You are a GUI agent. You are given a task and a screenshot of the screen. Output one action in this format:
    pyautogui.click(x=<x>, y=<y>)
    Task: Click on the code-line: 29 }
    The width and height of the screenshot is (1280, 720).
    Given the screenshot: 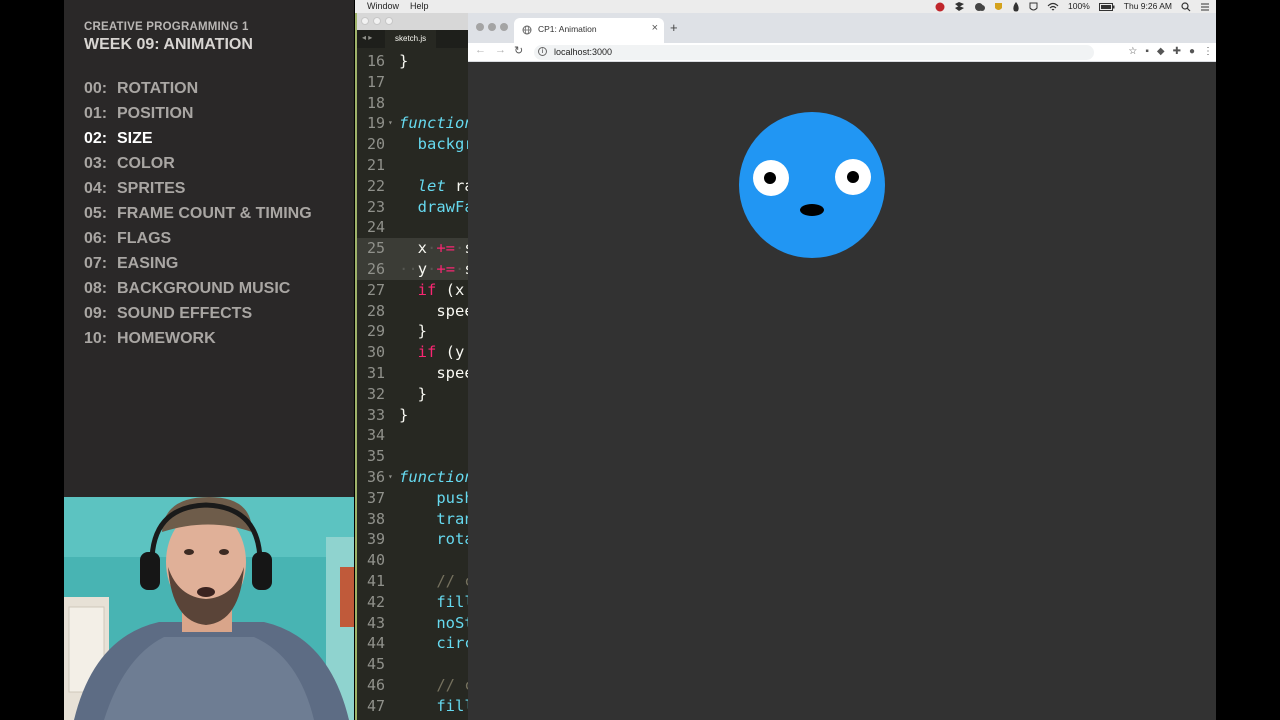 What is the action you would take?
    pyautogui.click(x=412, y=331)
    